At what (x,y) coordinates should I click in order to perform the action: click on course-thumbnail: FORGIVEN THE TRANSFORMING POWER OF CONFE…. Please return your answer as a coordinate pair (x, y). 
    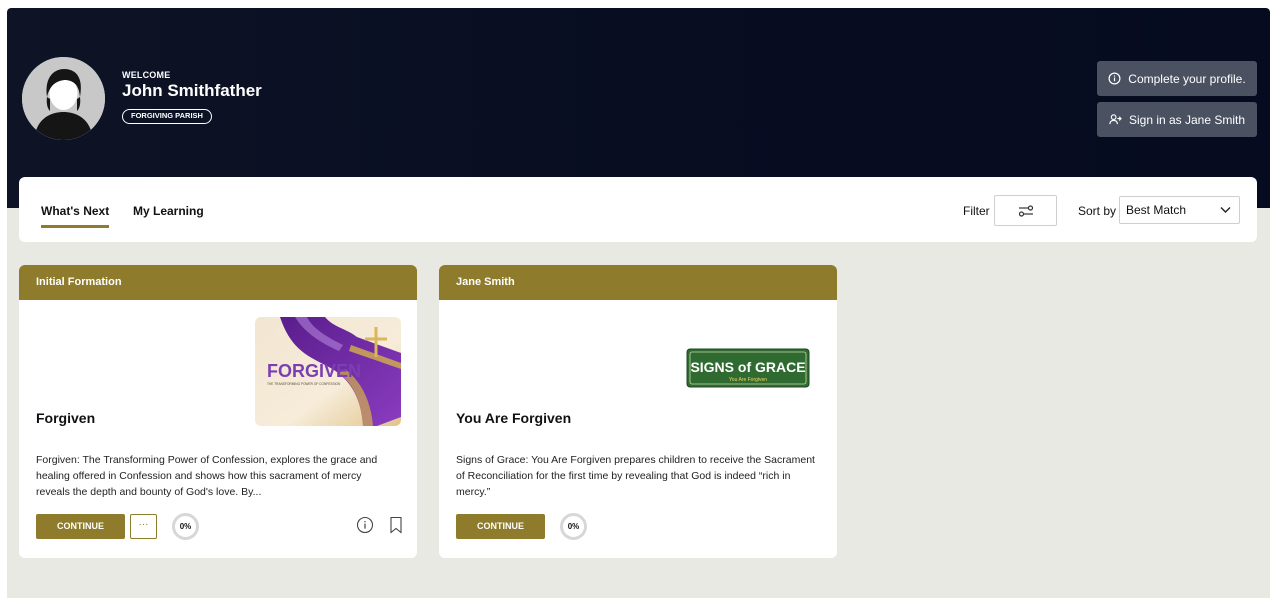
    Looking at the image, I should click on (328, 371).